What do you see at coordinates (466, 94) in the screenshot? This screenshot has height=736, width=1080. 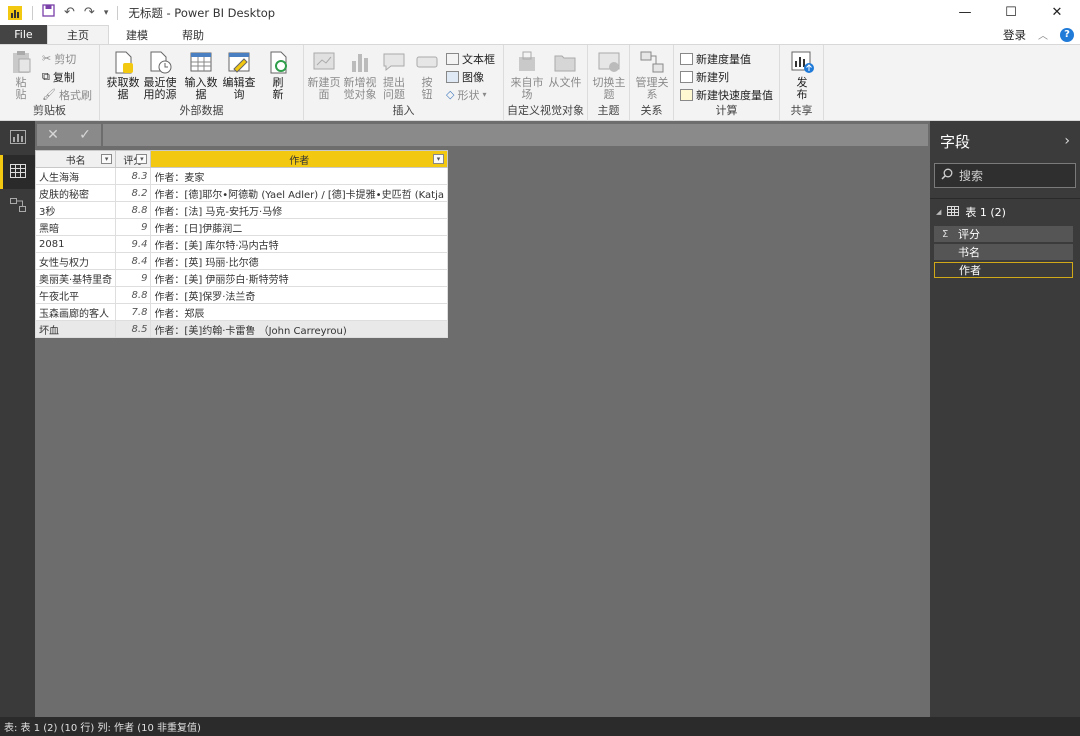 I see `shapes-button: ◇ 形状 ▾` at bounding box center [466, 94].